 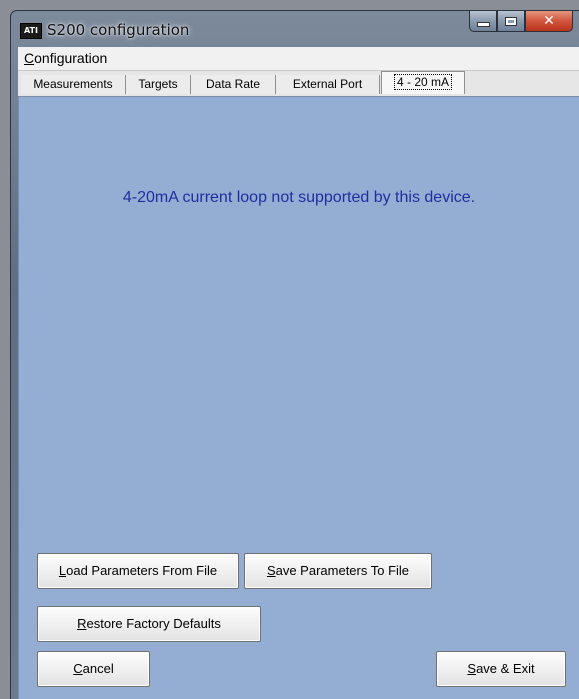 I want to click on tab-data-rate: Data Rate, so click(x=233, y=84).